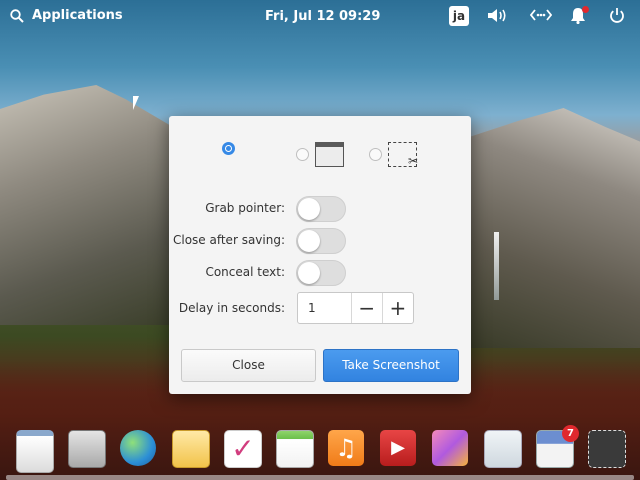  What do you see at coordinates (579, 17) in the screenshot?
I see `notifications-indicator` at bounding box center [579, 17].